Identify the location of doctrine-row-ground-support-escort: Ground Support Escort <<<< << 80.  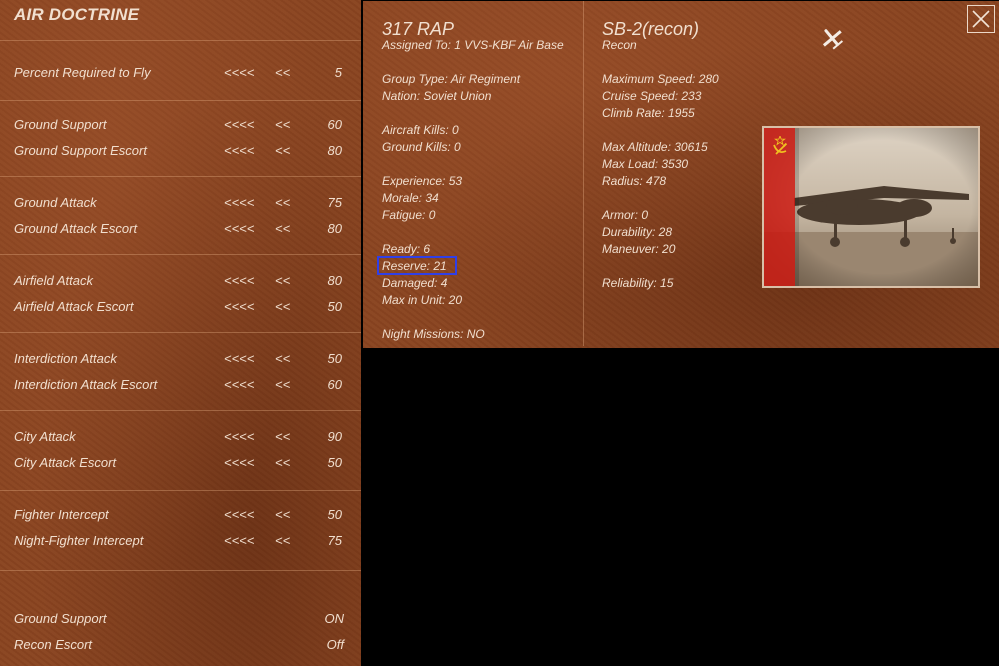
(180, 151).